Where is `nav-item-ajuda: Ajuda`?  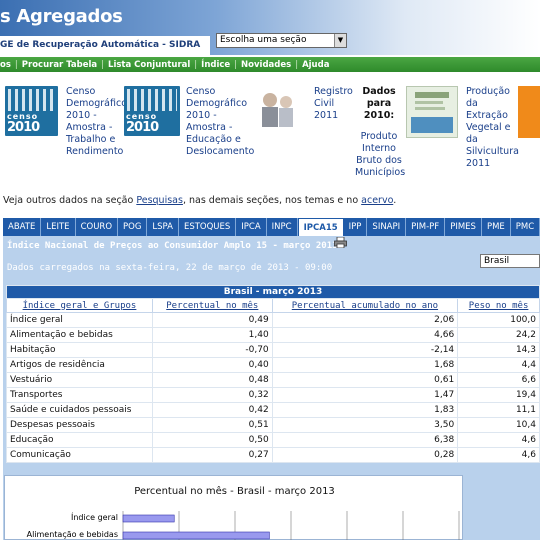 nav-item-ajuda: Ajuda is located at coordinates (315, 65).